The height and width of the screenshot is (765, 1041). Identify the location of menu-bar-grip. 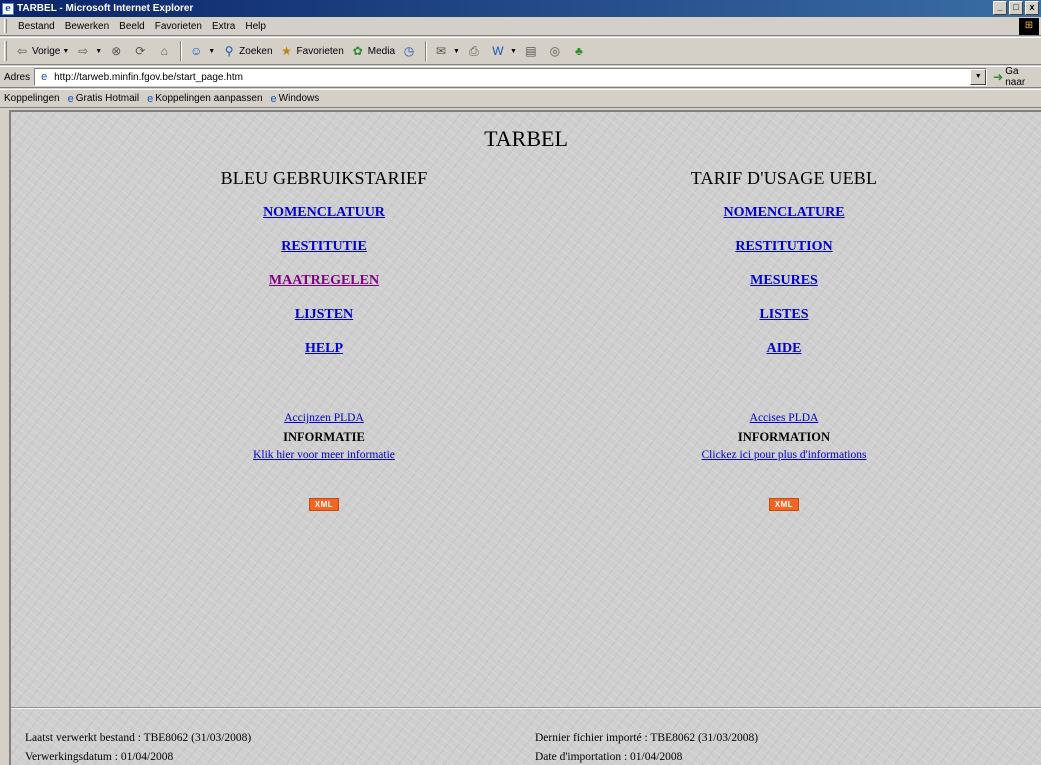
(5, 26).